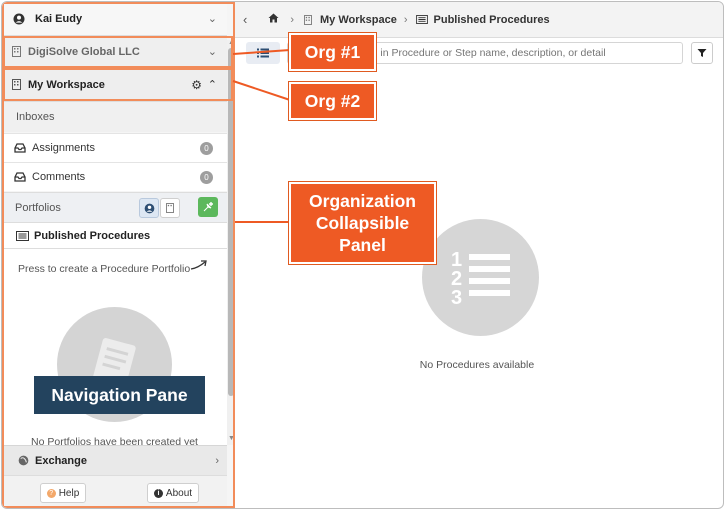  Describe the element at coordinates (261, 52) in the screenshot. I see `org1-connector` at that location.